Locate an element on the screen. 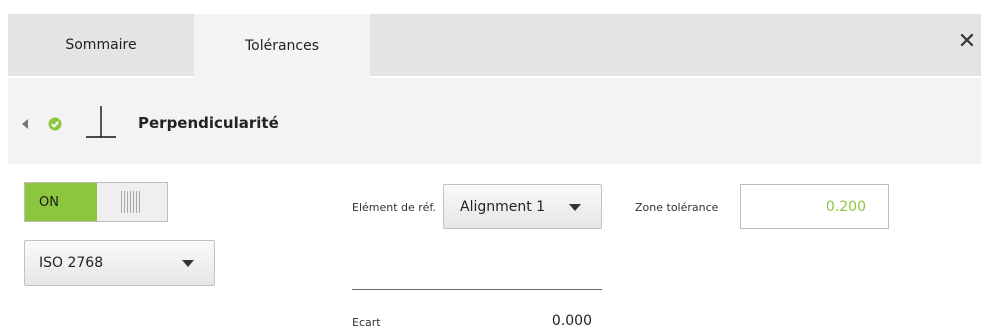  tab-sommaire-label: Sommaire is located at coordinates (101, 45).